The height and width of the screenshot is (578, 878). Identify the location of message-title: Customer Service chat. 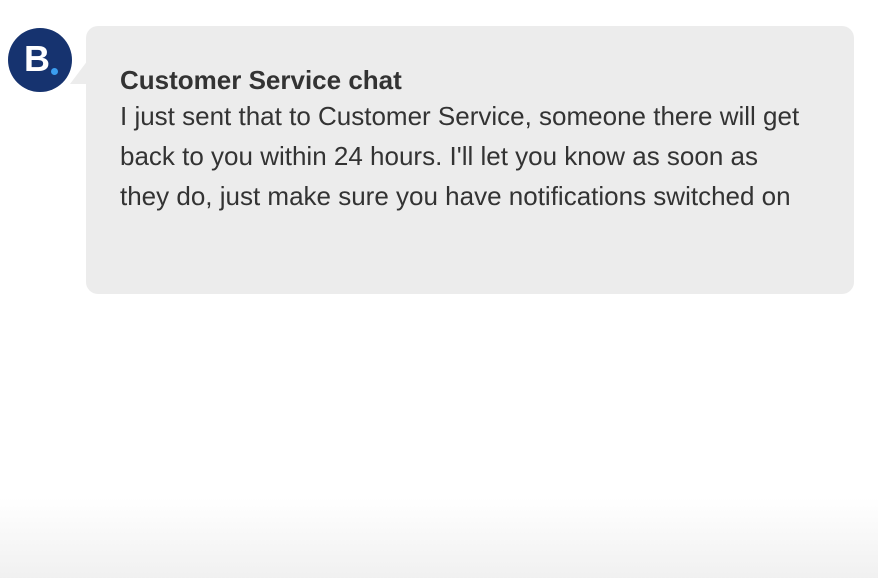
(261, 80).